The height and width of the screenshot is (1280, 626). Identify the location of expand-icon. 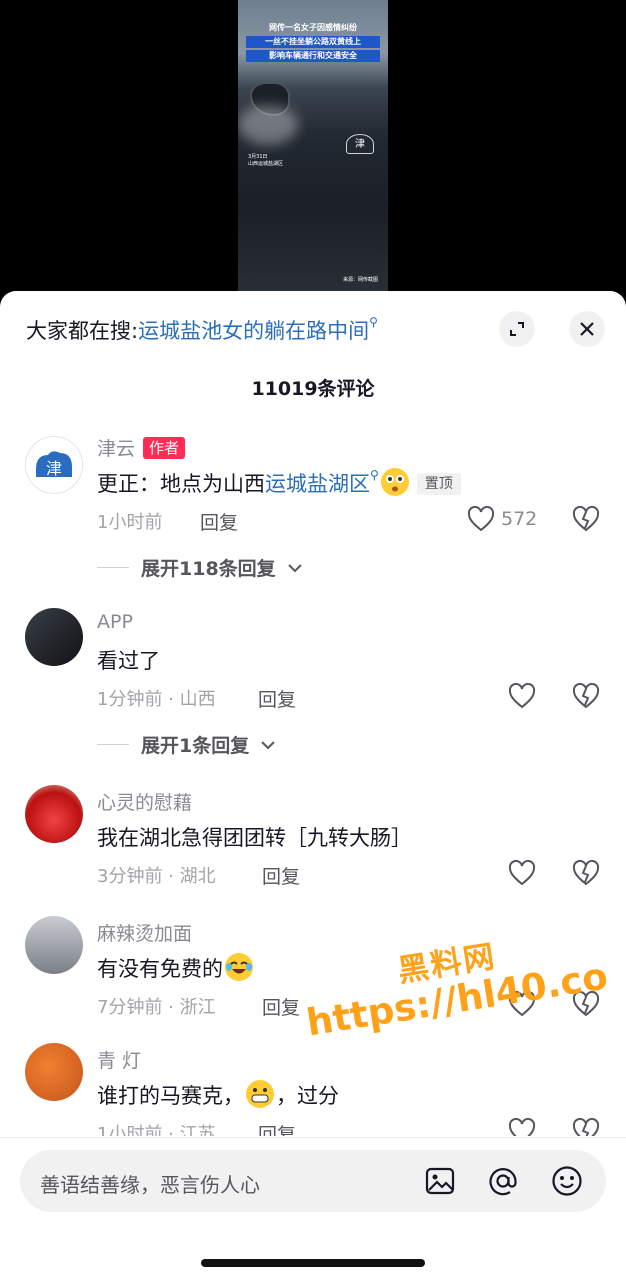
(517, 329).